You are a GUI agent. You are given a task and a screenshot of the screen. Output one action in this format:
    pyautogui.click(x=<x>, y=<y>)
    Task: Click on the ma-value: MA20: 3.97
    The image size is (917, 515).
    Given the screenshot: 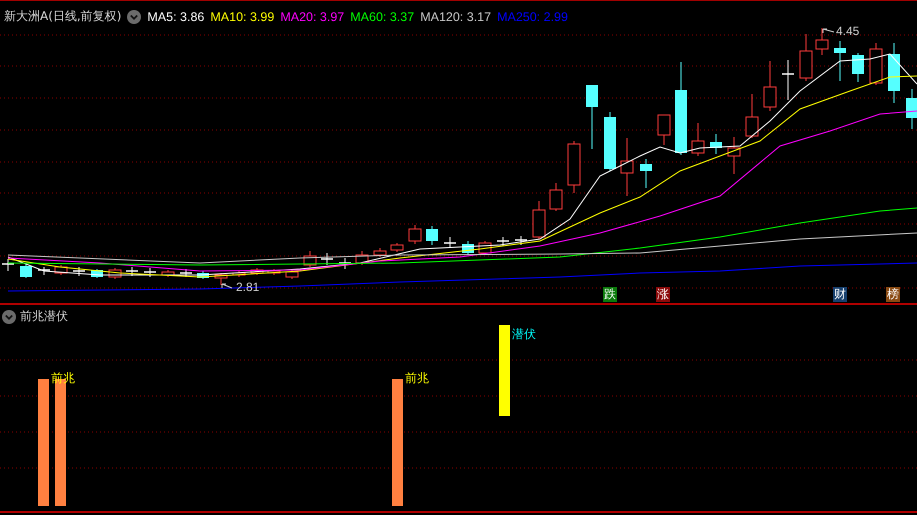 What is the action you would take?
    pyautogui.click(x=312, y=17)
    